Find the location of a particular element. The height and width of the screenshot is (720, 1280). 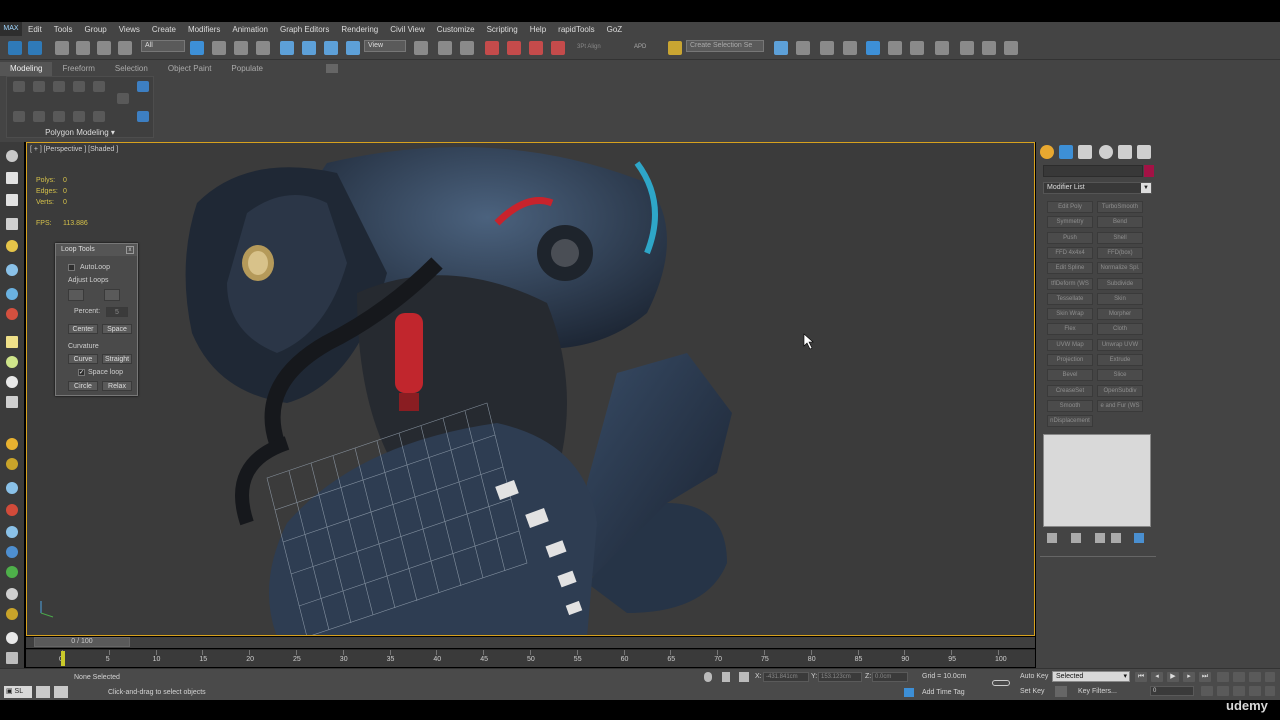

modifier-button: TurboSmooth is located at coordinates (1120, 207).